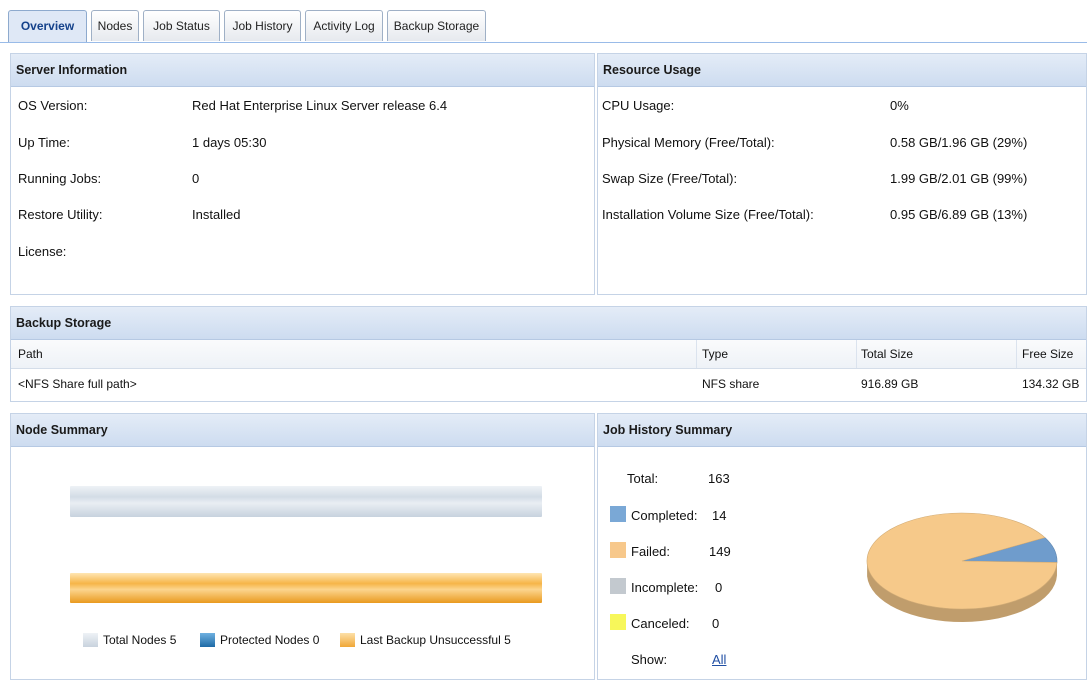  I want to click on free-size-cell: 134.32 GB, so click(1051, 384).